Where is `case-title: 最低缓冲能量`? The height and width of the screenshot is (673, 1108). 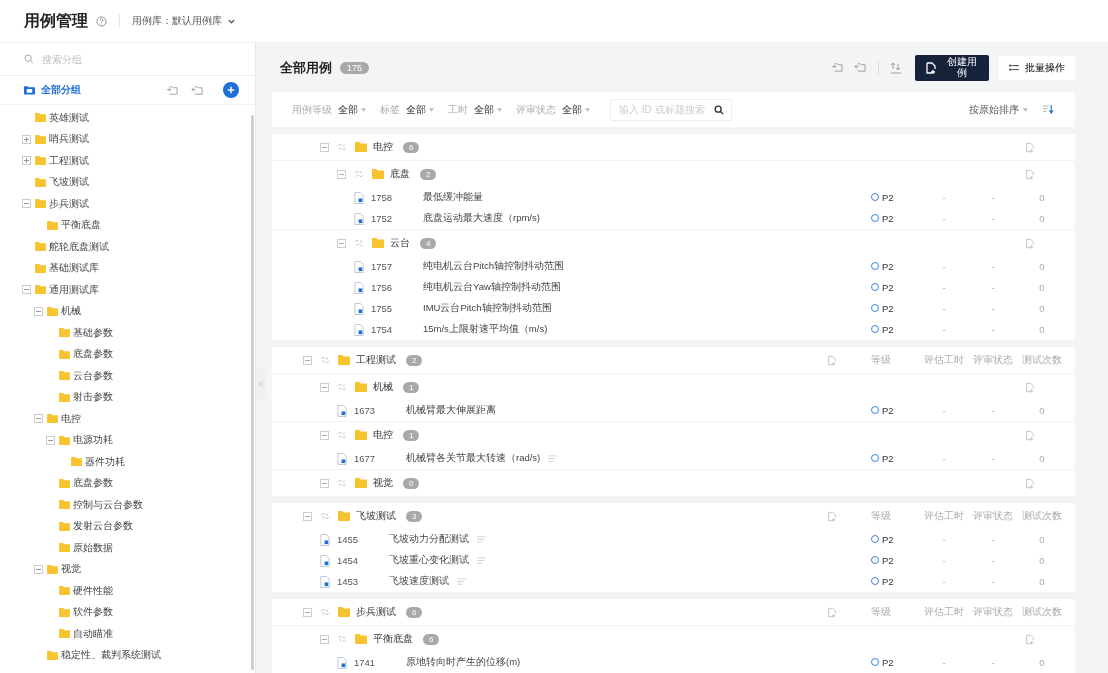
case-title: 最低缓冲能量 is located at coordinates (453, 197).